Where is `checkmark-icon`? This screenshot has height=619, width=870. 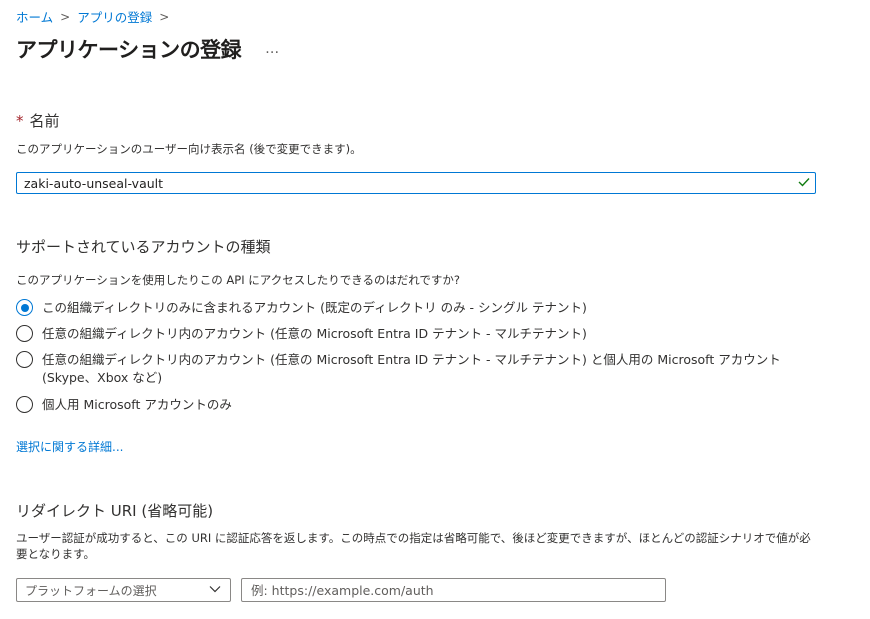 checkmark-icon is located at coordinates (804, 183).